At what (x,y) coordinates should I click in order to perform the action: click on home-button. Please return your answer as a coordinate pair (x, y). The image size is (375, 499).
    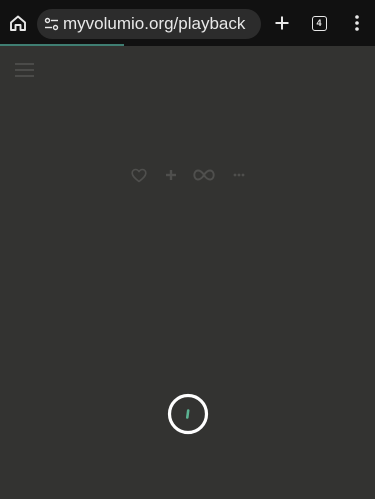
    Looking at the image, I should click on (18, 23).